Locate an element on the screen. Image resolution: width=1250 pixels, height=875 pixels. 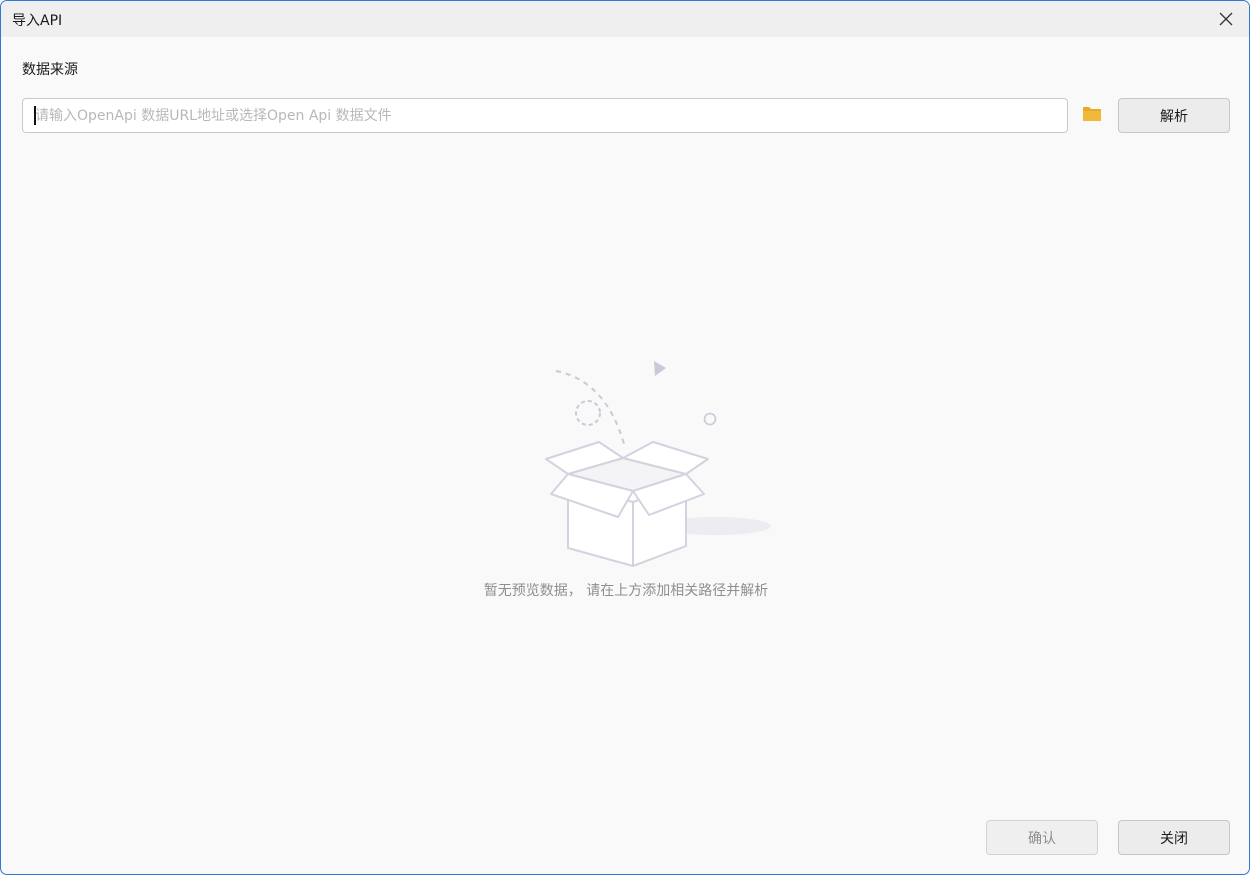
folder-icon is located at coordinates (1092, 114).